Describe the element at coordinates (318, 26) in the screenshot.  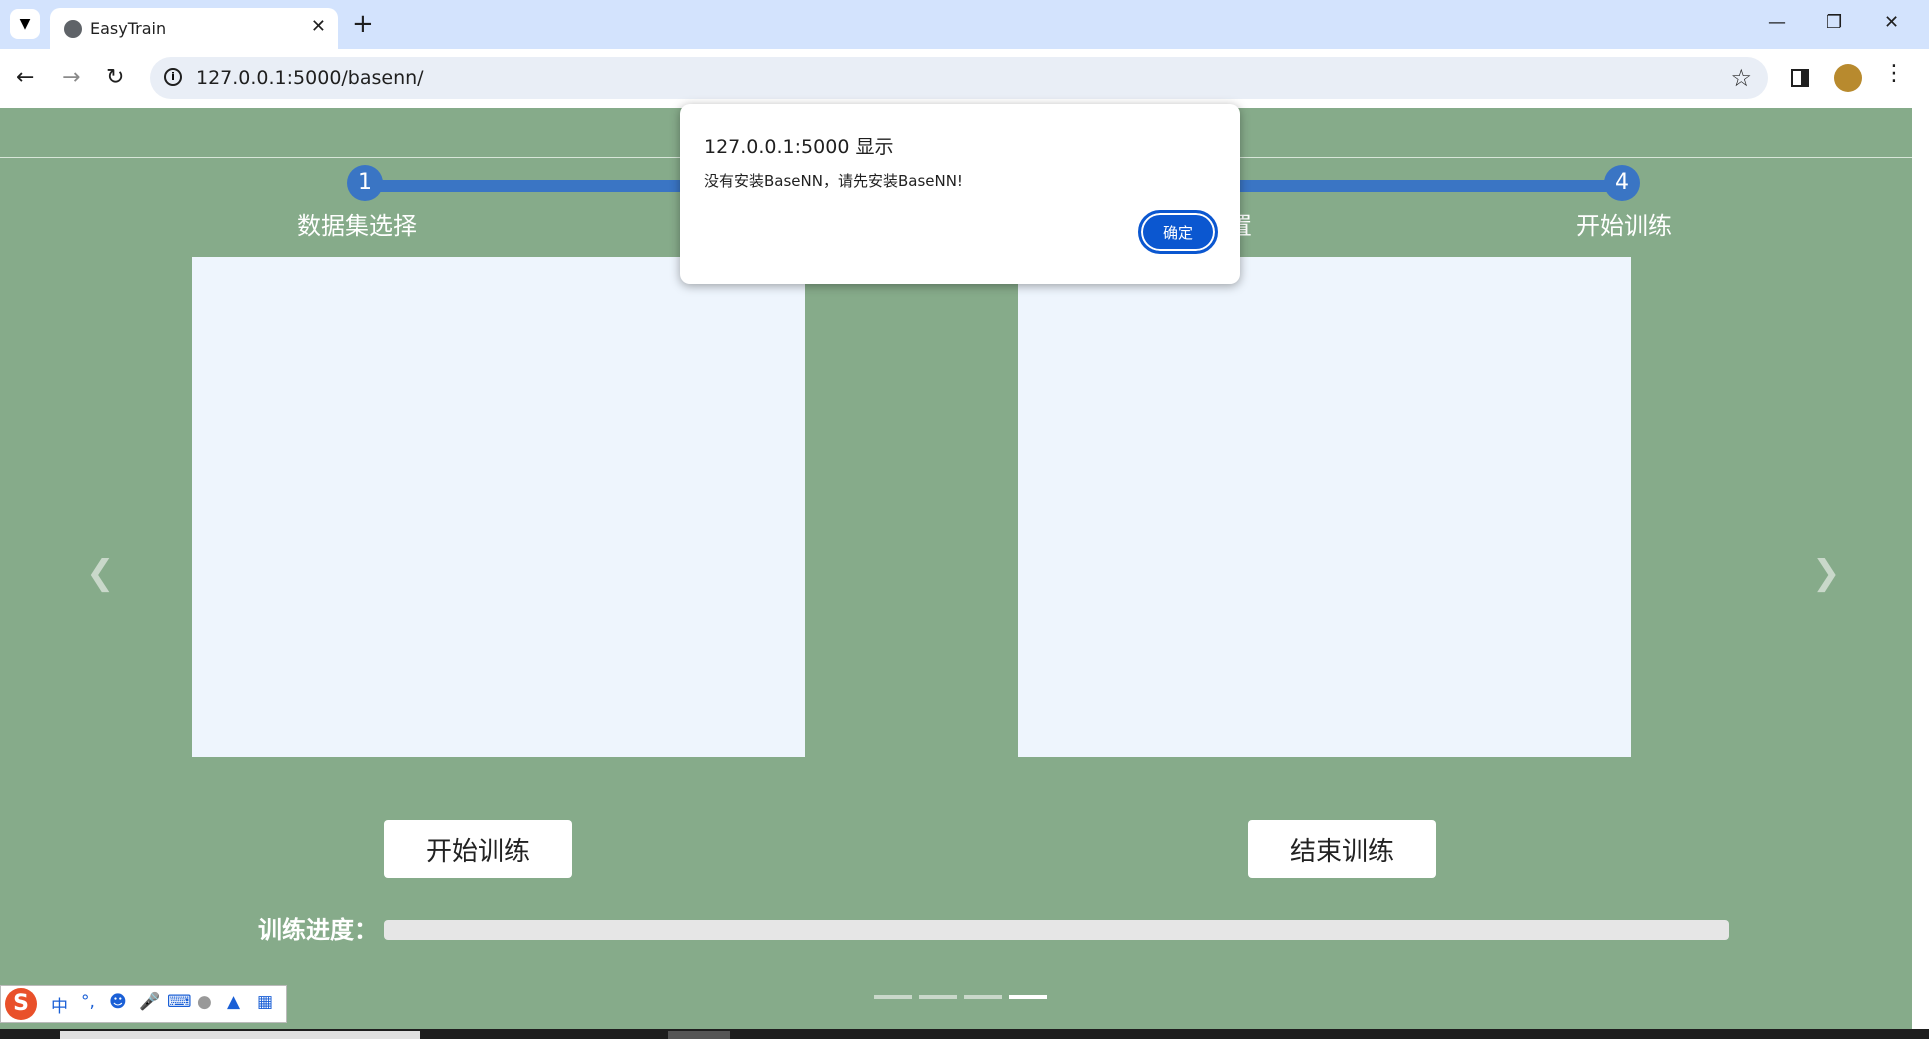
I see `close-icon: ✕` at that location.